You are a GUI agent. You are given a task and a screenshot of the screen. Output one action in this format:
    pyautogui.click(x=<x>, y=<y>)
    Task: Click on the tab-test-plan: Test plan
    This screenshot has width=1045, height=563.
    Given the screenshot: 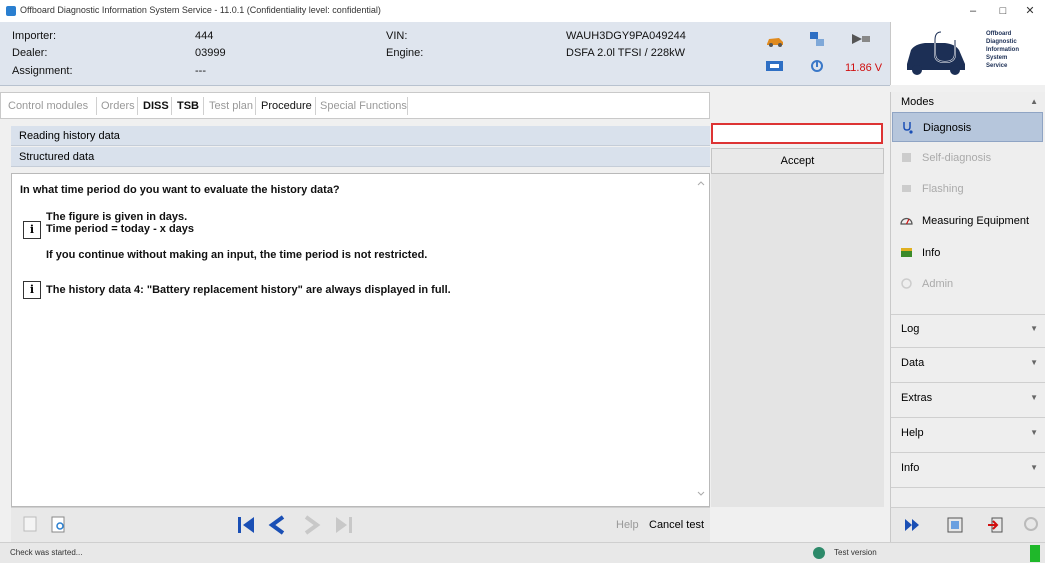 What is the action you would take?
    pyautogui.click(x=231, y=106)
    